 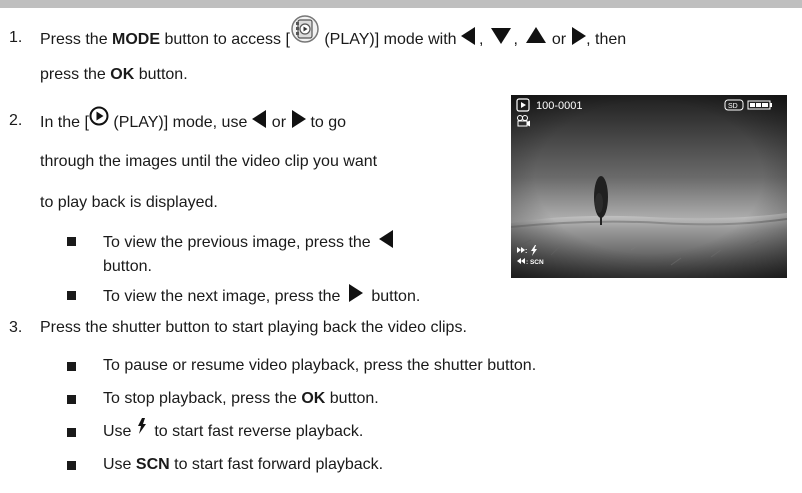 What do you see at coordinates (16, 37) in the screenshot?
I see `step-1-number: 1.` at bounding box center [16, 37].